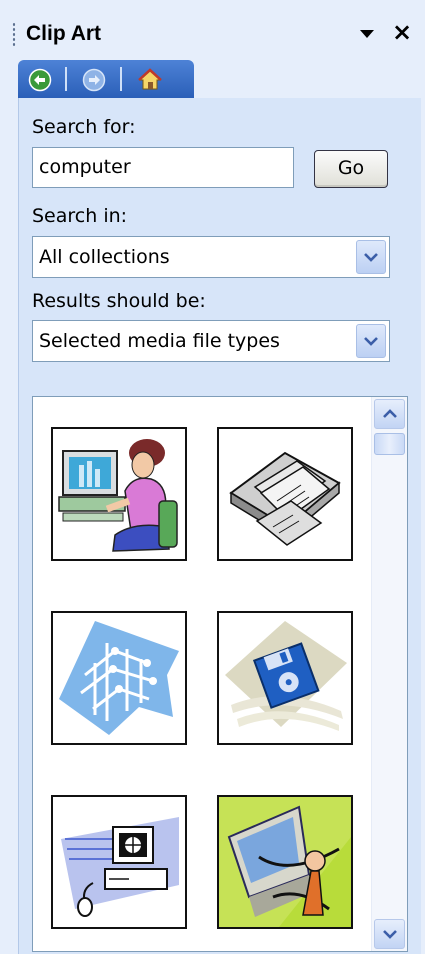  I want to click on clip-abstract-computer-art, so click(285, 862).